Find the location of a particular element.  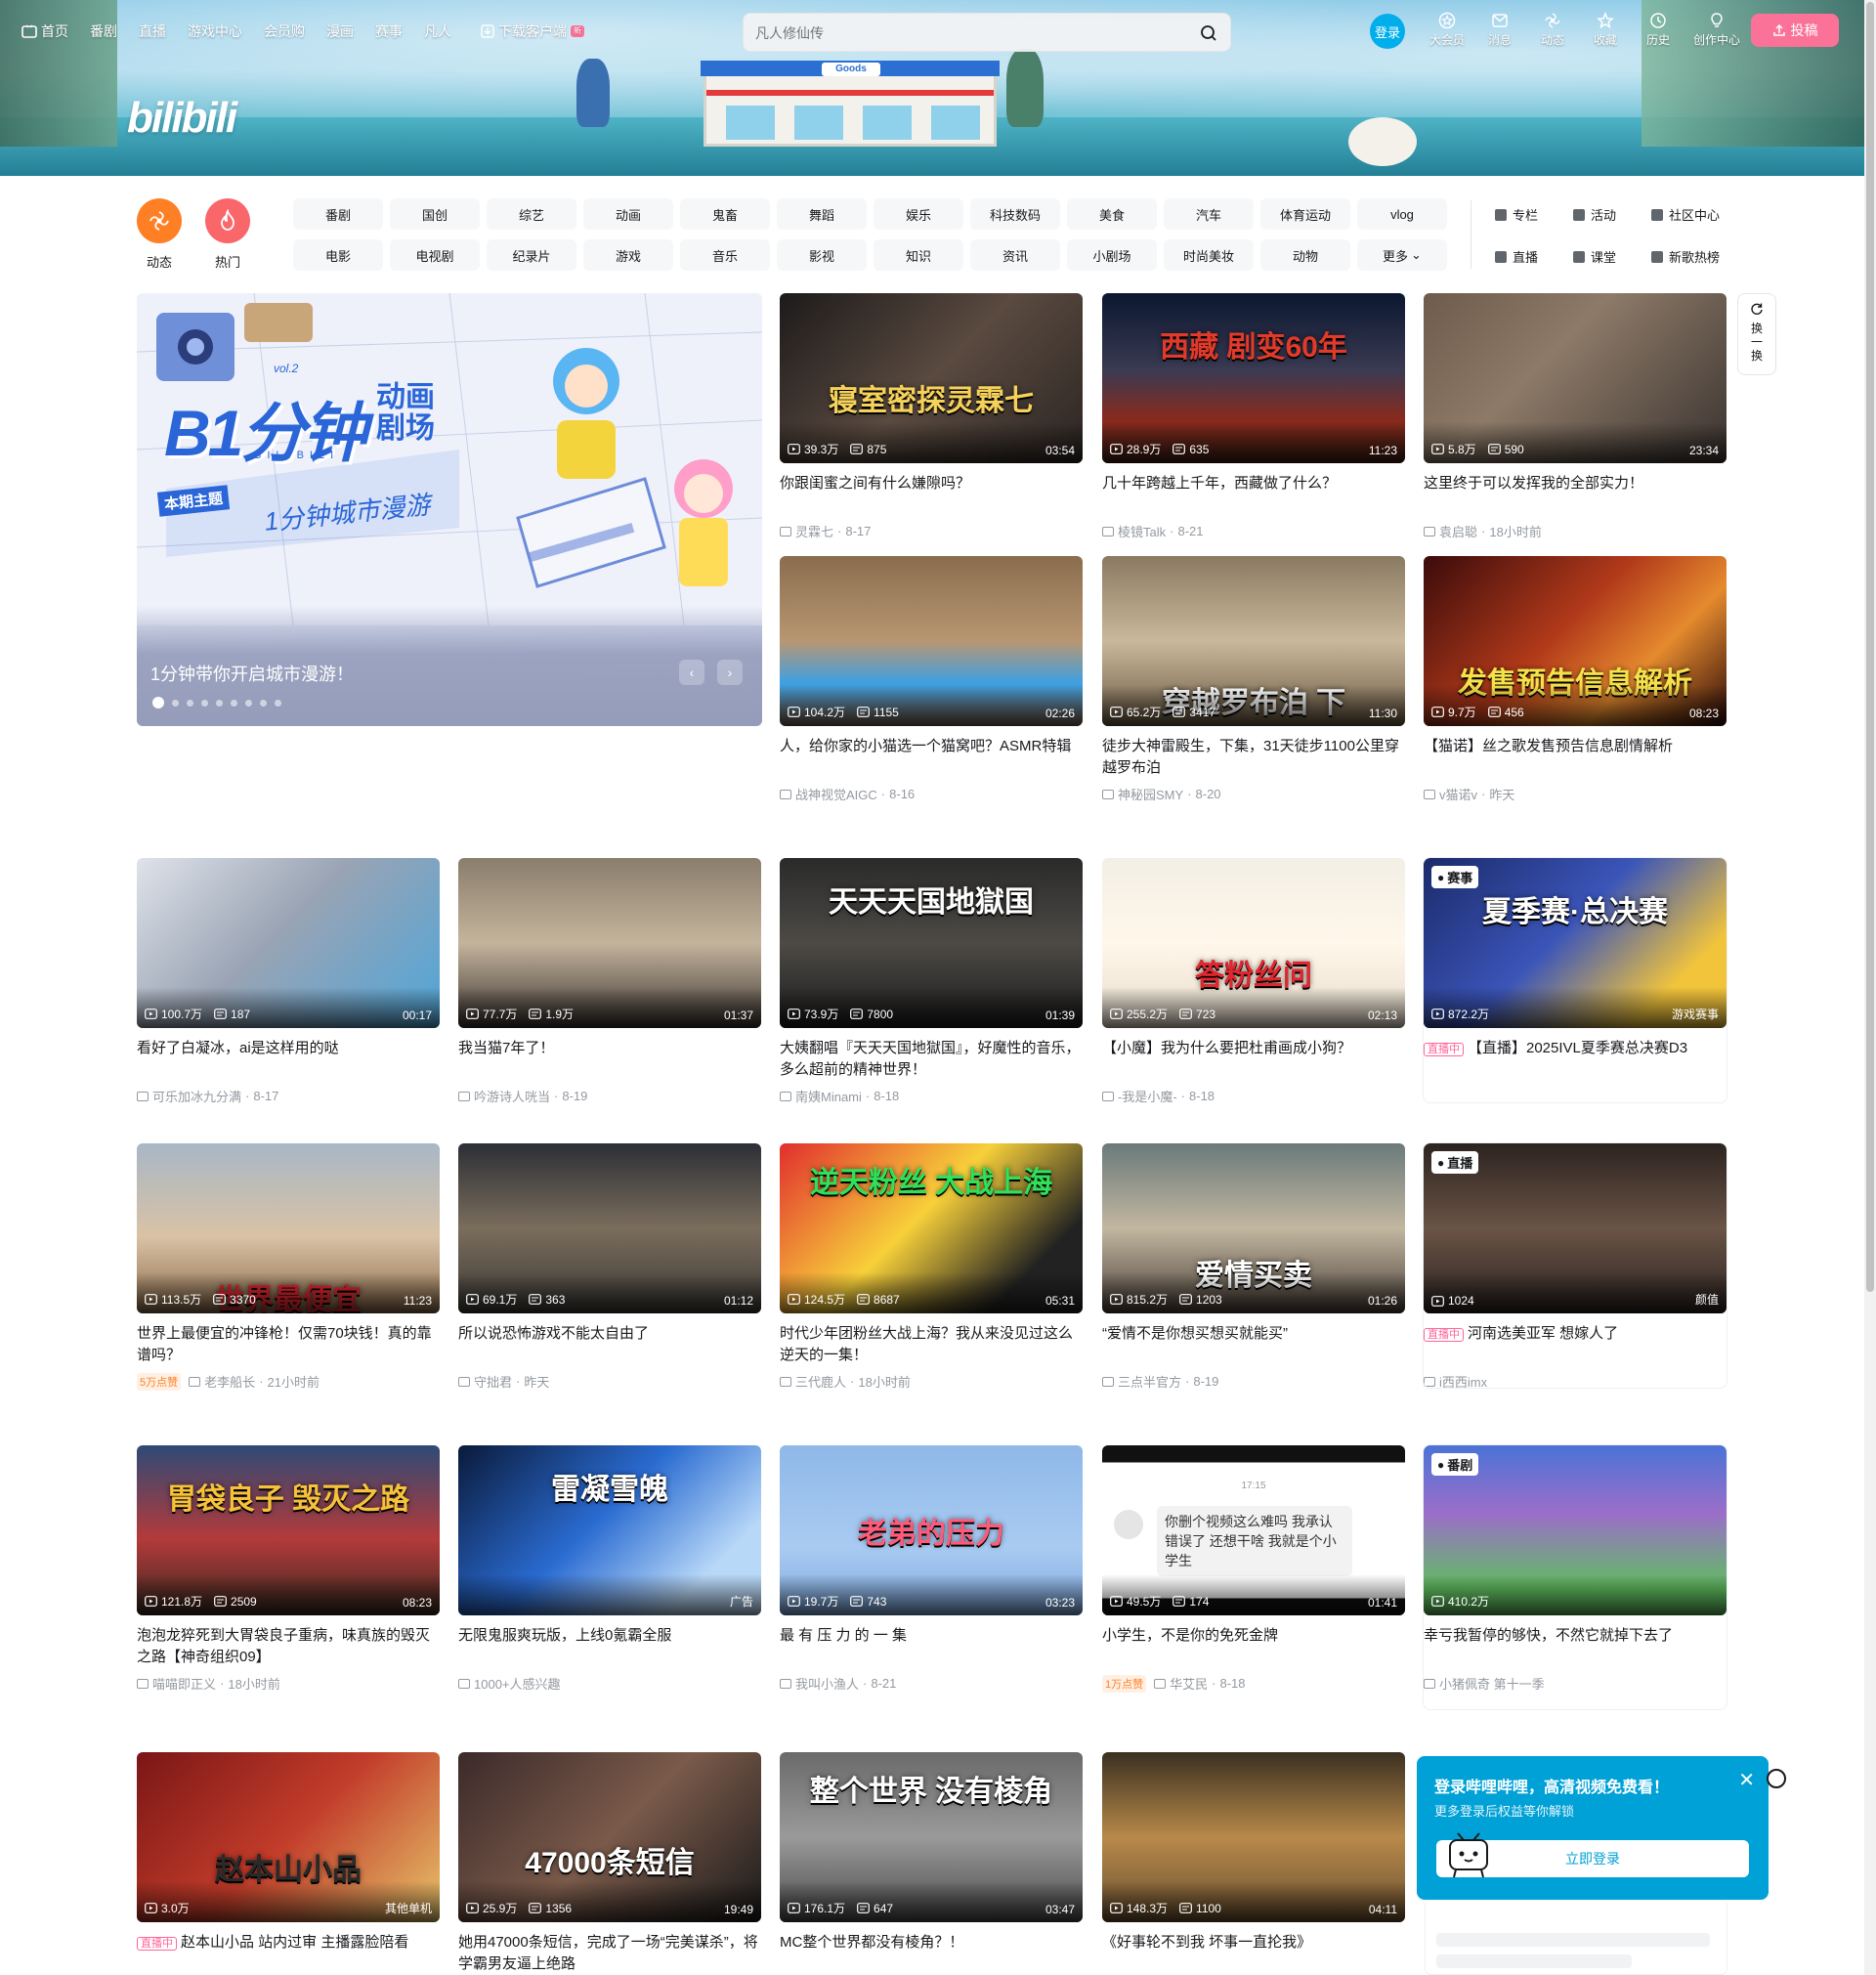

video-title: 最 有 压 力 的 一 集 is located at coordinates (931, 1647).